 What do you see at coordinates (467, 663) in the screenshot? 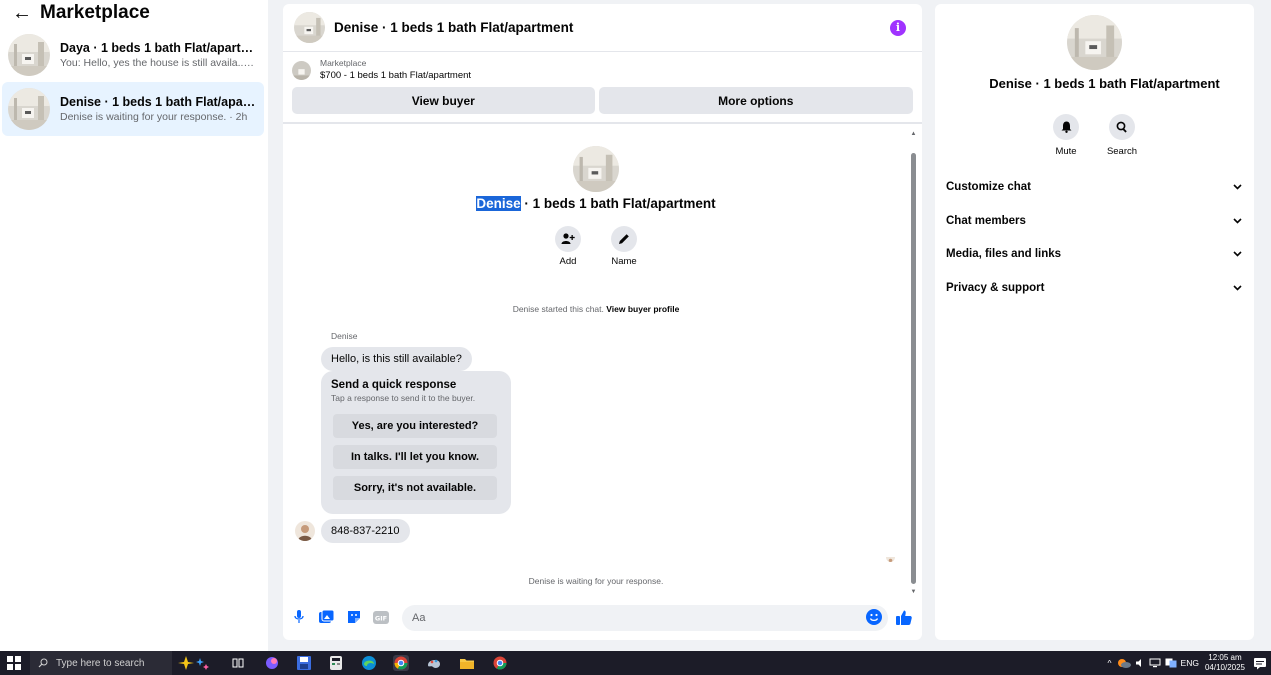
I see `file-explorer-icon` at bounding box center [467, 663].